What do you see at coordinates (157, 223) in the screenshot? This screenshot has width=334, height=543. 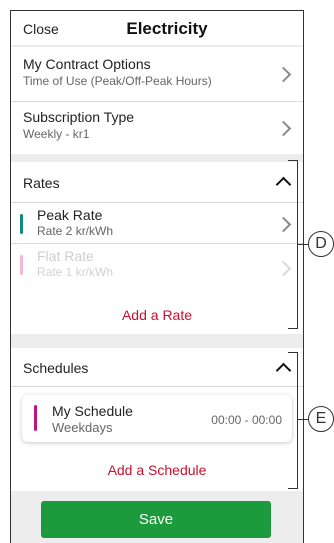 I see `rate-item-peak: Peak Rate Rate 2 kr/kWh` at bounding box center [157, 223].